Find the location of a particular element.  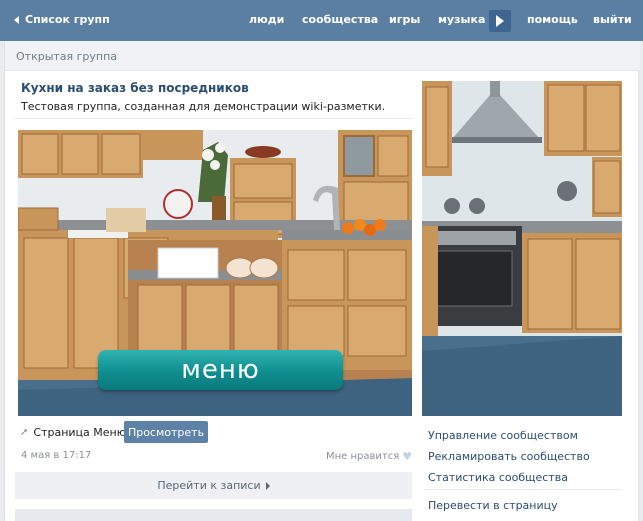

back-to-groups-link: Список групп is located at coordinates (62, 19).